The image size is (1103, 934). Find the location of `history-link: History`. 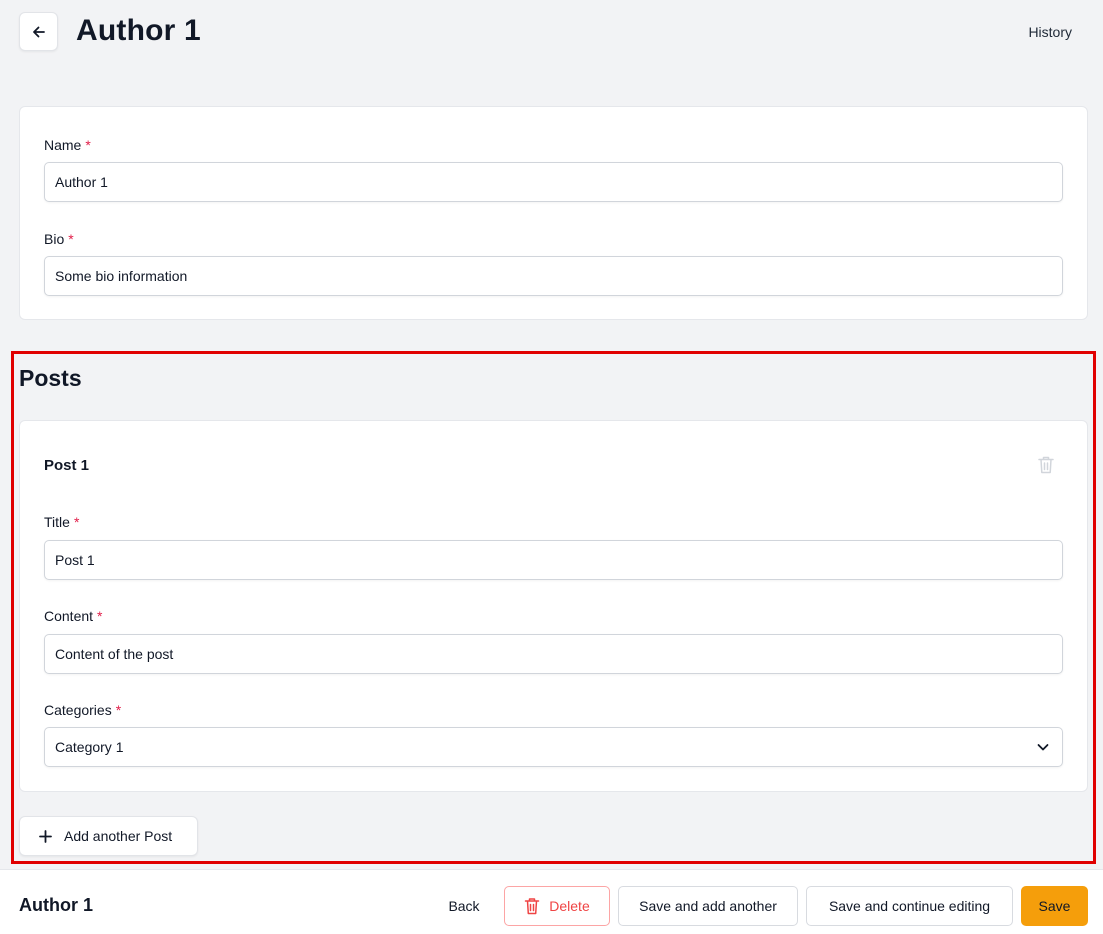

history-link: History is located at coordinates (1050, 32).